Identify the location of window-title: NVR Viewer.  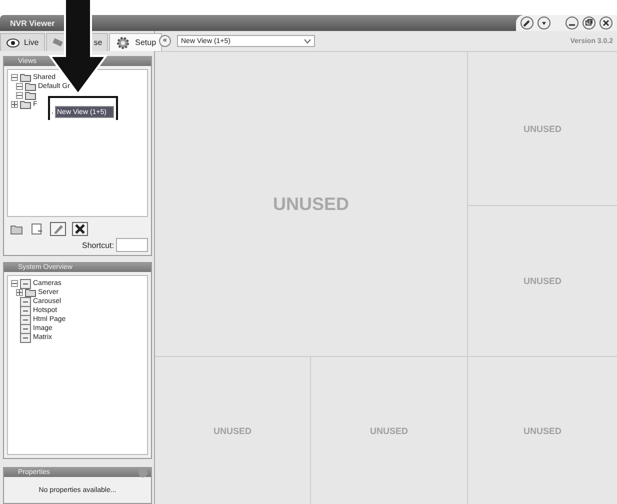
(32, 23).